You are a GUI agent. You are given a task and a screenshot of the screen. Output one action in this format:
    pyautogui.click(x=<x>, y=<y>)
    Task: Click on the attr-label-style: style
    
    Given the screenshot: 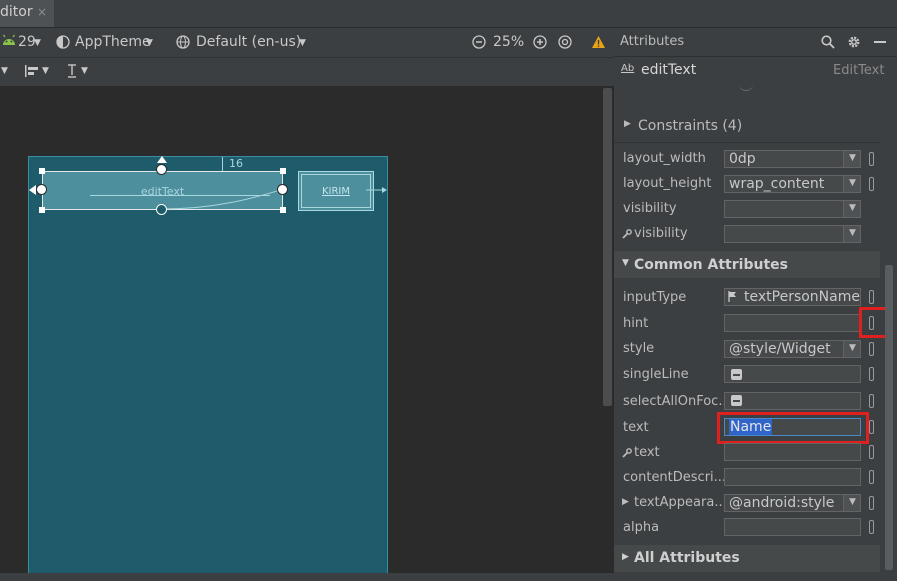 What is the action you would take?
    pyautogui.click(x=639, y=348)
    